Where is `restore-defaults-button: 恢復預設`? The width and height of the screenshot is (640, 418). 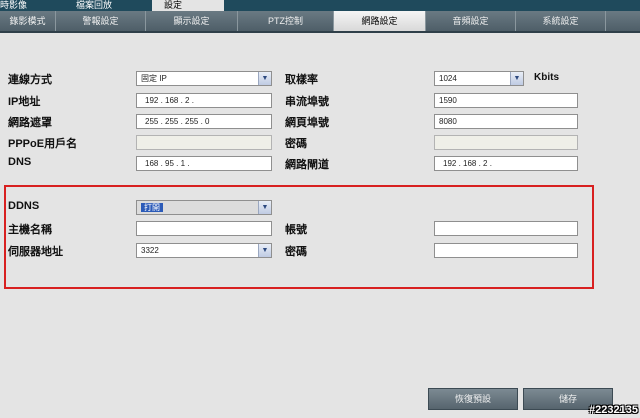
restore-defaults-button: 恢復預設 is located at coordinates (473, 399).